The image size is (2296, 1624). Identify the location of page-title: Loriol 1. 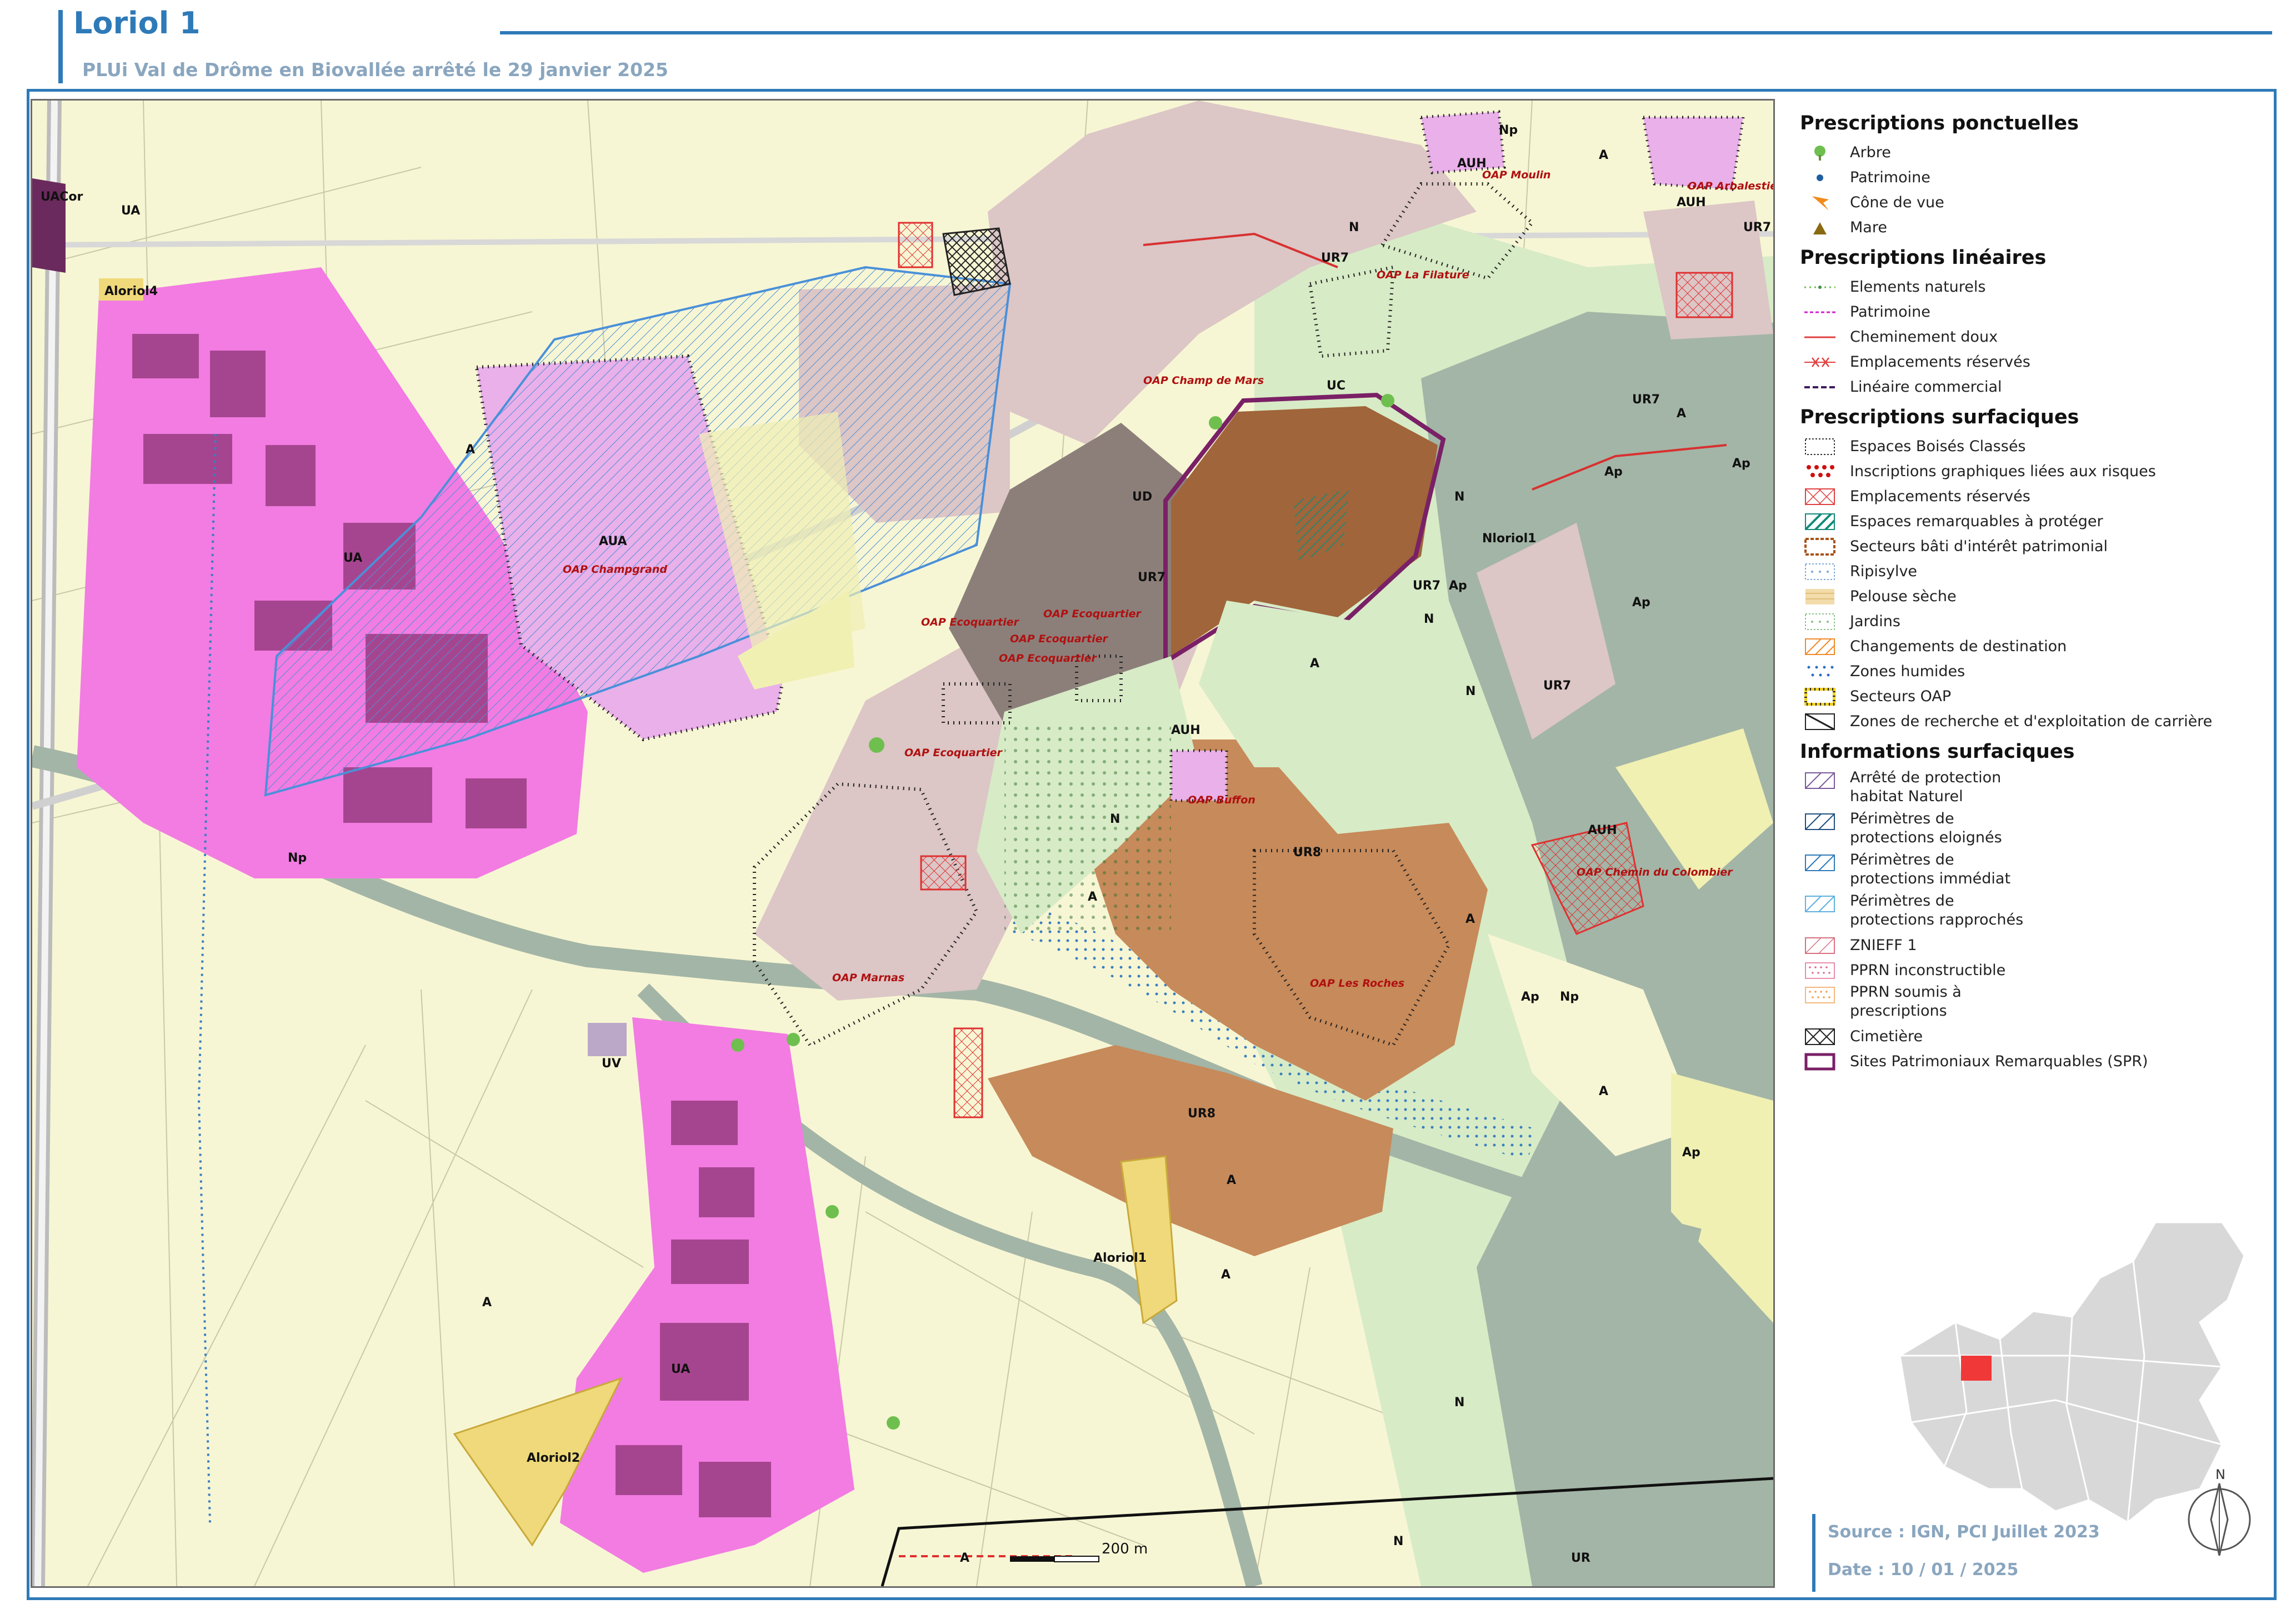
(137, 23).